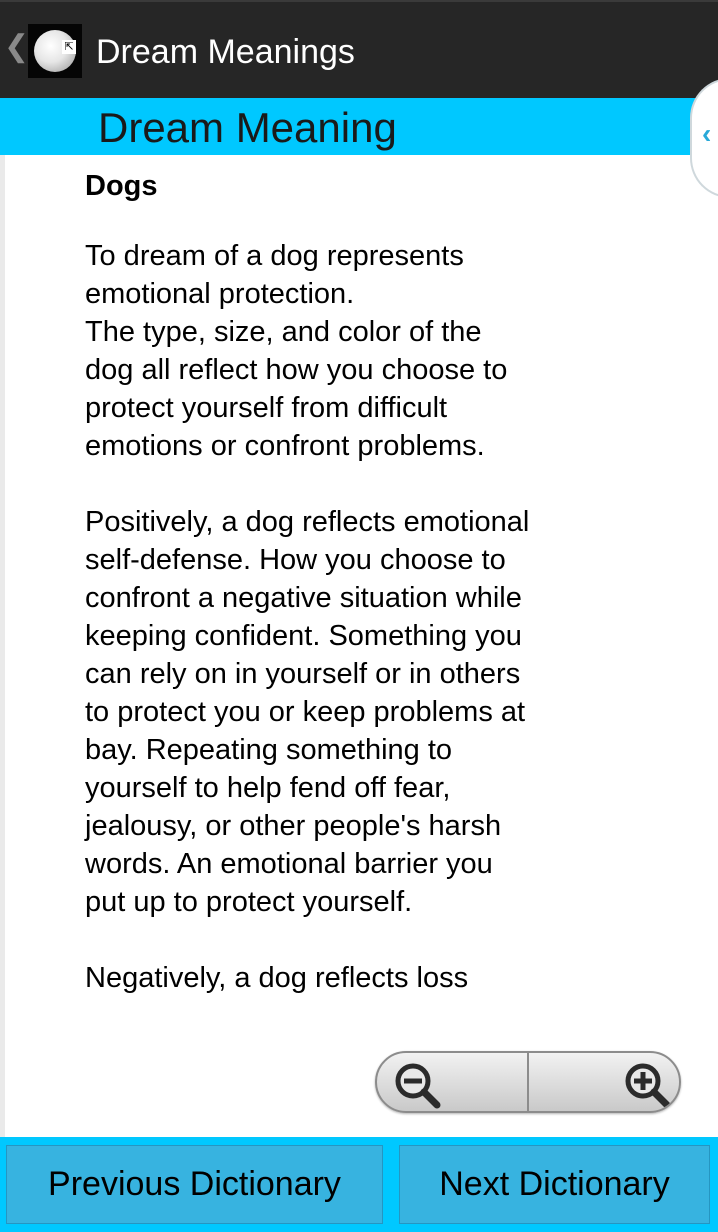 The height and width of the screenshot is (1232, 718). Describe the element at coordinates (69, 47) in the screenshot. I see `badge-icon: ⇱` at that location.